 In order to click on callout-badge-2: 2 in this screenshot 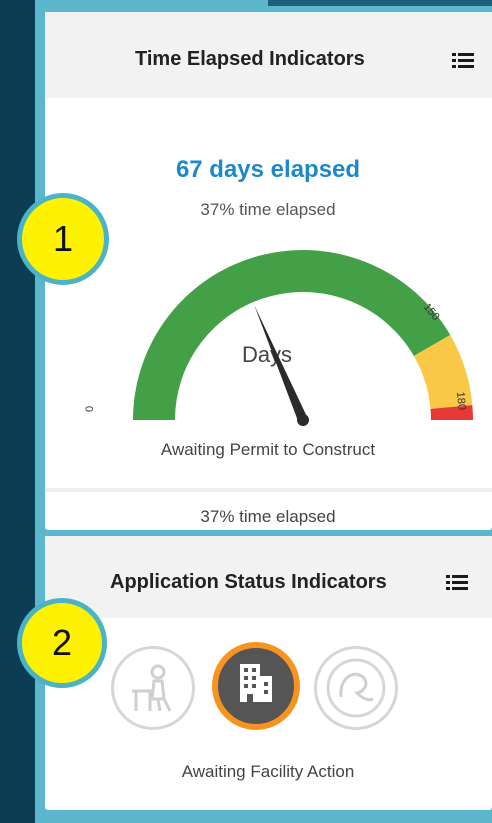, I will do `click(62, 643)`.